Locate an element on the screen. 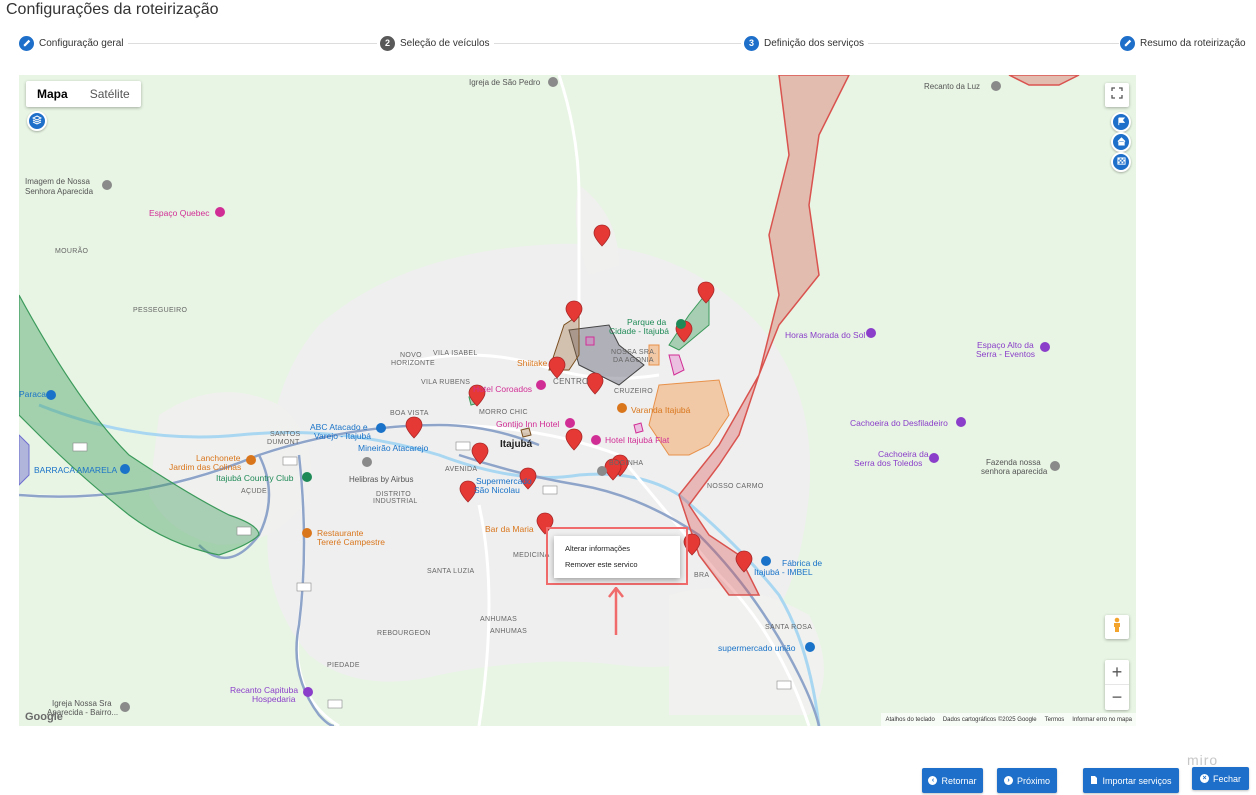  map-label: Bar da Maria is located at coordinates (509, 529).